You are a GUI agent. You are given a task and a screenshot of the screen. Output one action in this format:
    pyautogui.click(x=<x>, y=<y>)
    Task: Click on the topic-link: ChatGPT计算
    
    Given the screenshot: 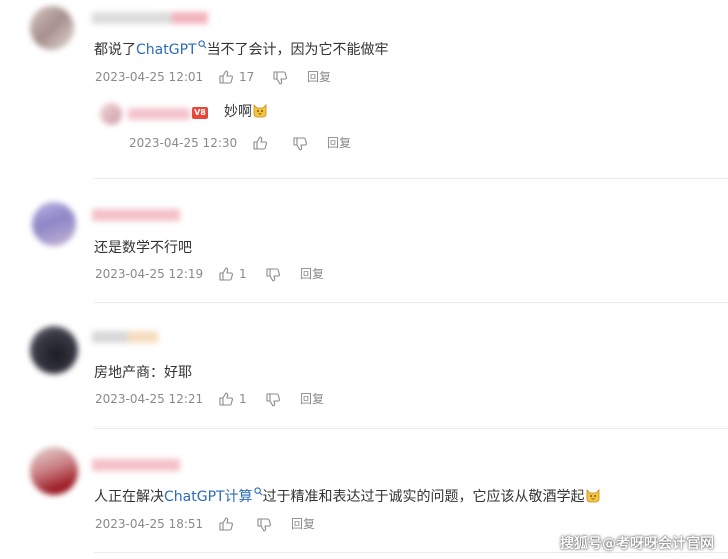 What is the action you would take?
    pyautogui.click(x=213, y=496)
    